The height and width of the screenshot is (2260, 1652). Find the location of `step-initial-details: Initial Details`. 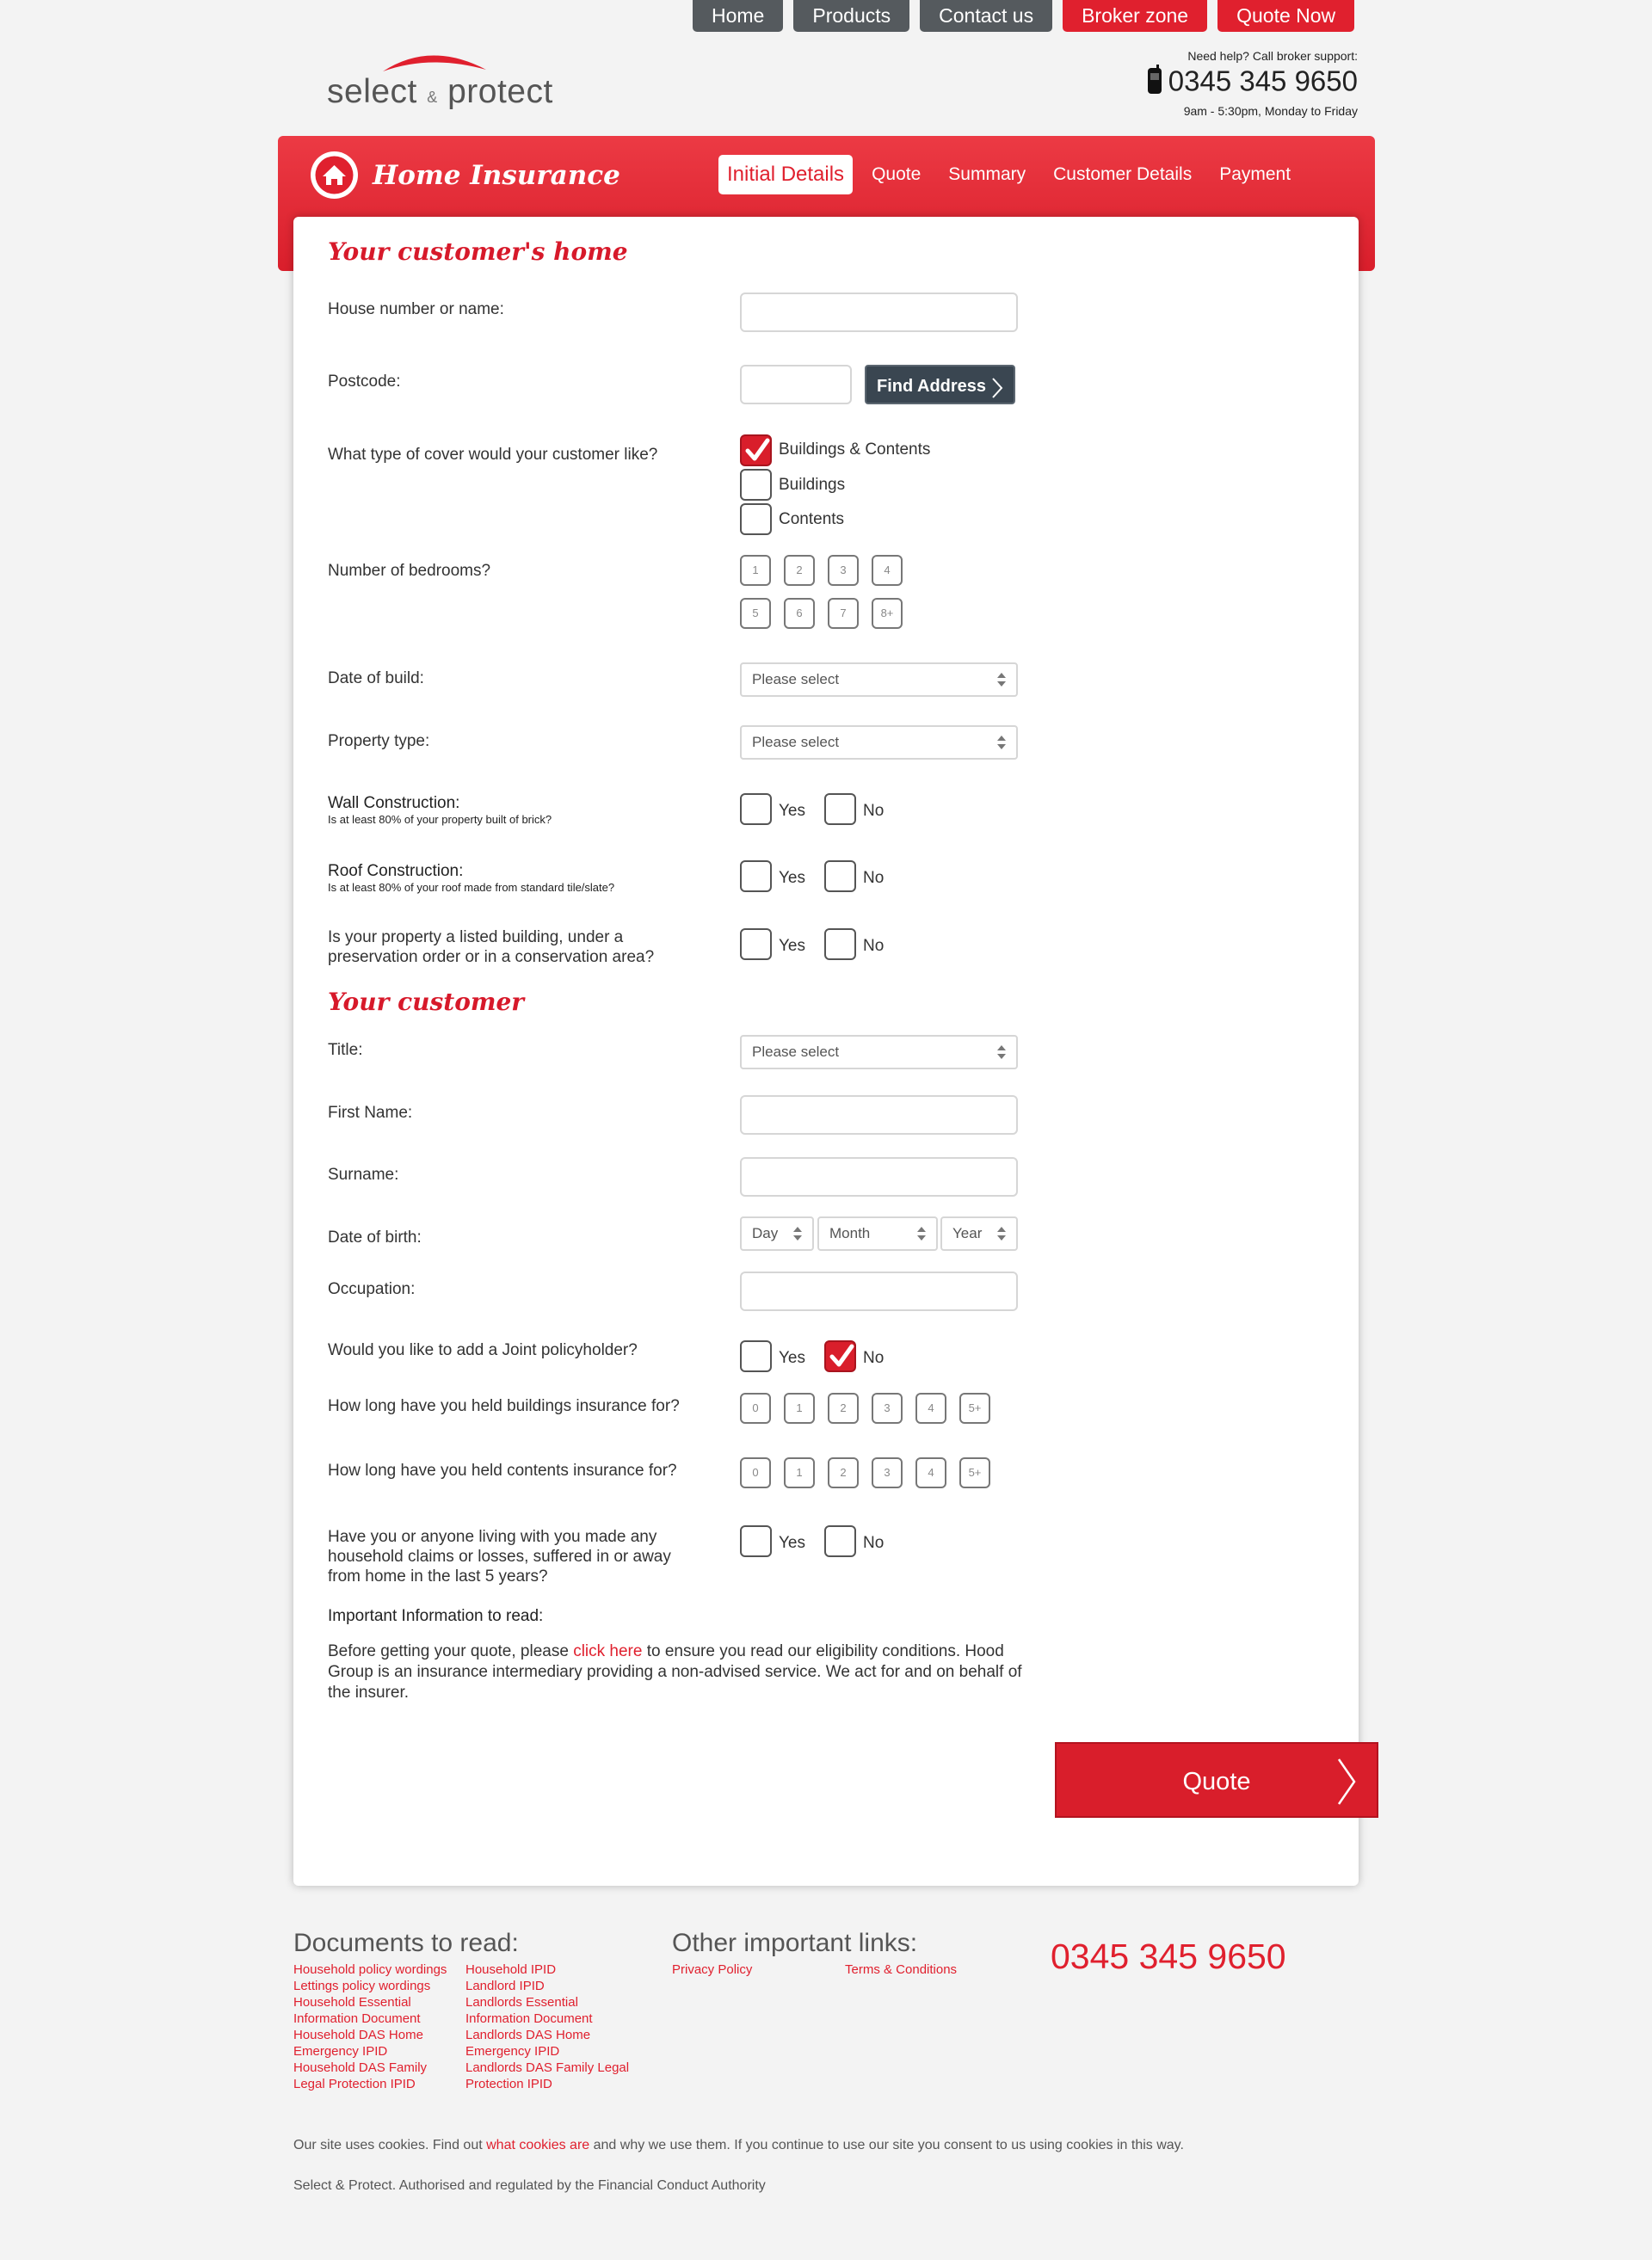

step-initial-details: Initial Details is located at coordinates (786, 174).